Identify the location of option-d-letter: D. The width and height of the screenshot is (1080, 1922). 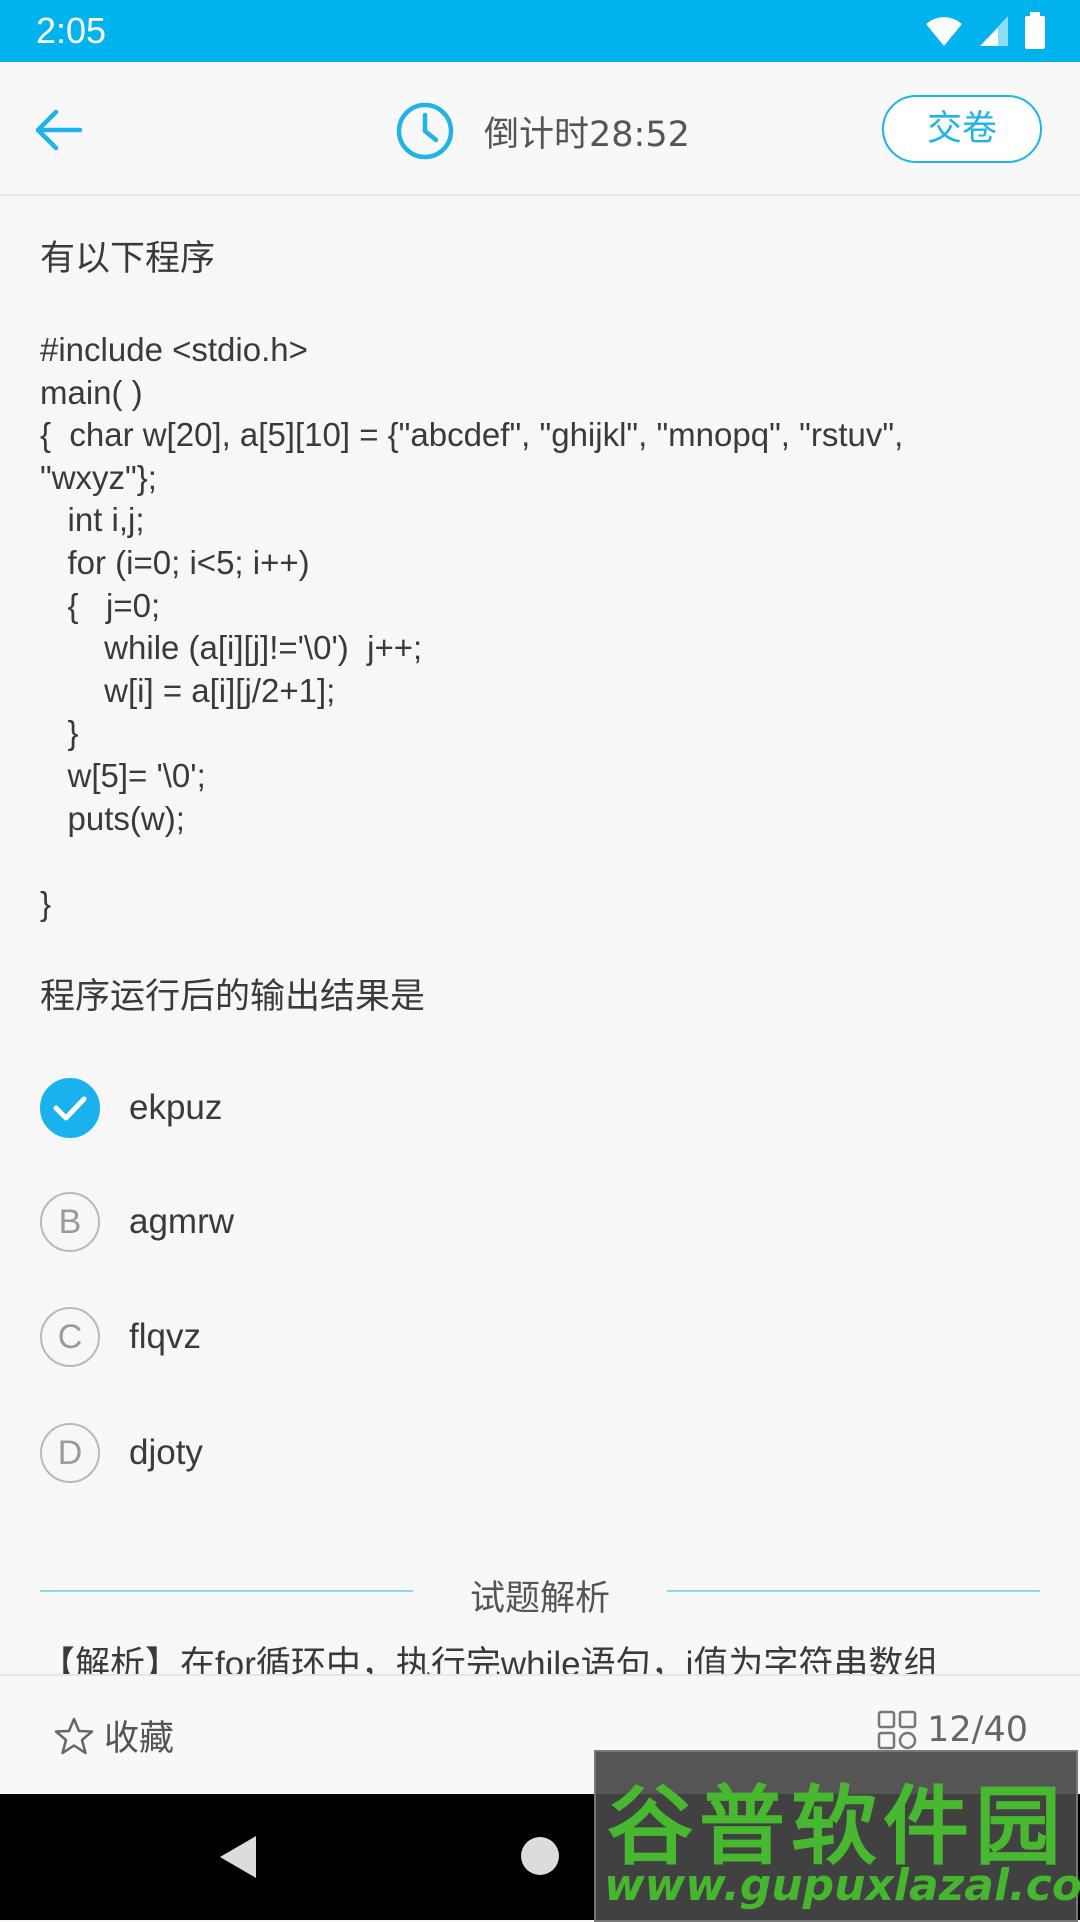
(70, 1453).